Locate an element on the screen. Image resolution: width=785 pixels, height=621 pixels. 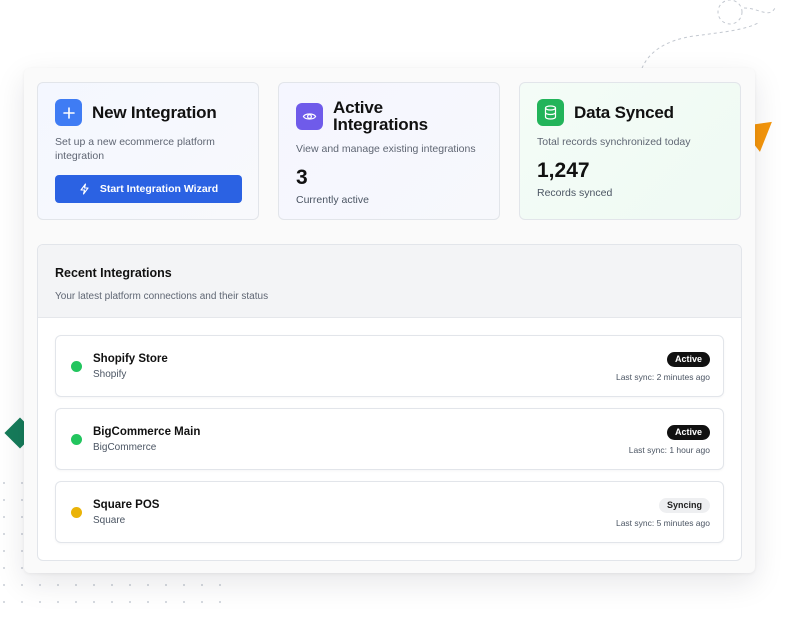
card-title: Data Synced is located at coordinates (624, 112).